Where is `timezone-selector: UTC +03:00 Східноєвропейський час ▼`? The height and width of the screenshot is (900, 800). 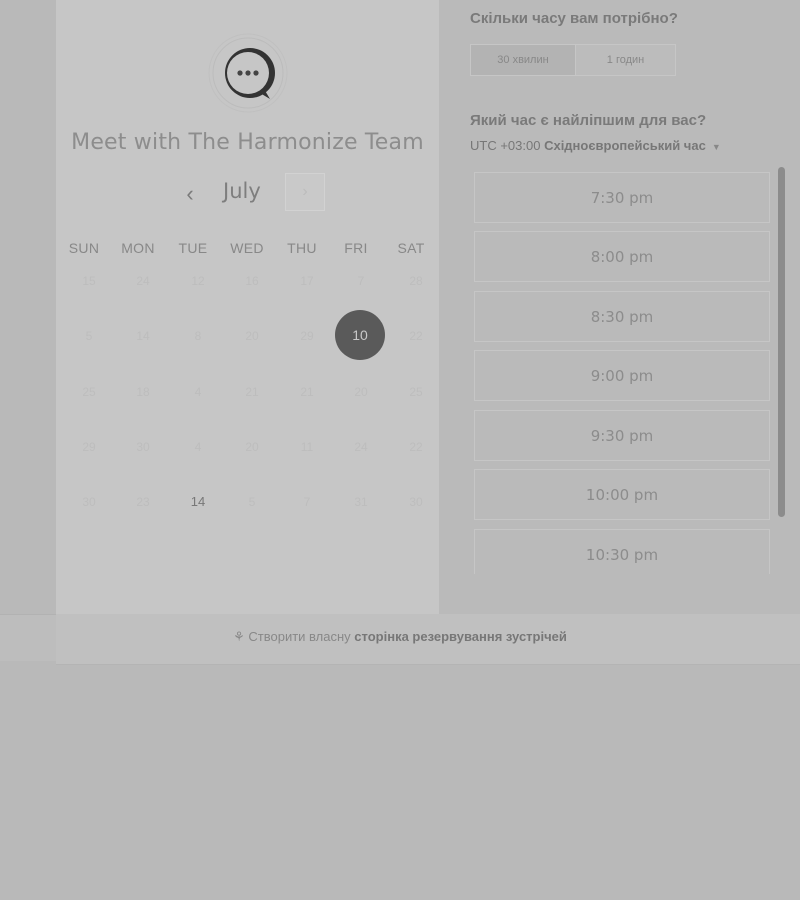
timezone-selector: UTC +03:00 Східноєвропейський час ▼ is located at coordinates (595, 145).